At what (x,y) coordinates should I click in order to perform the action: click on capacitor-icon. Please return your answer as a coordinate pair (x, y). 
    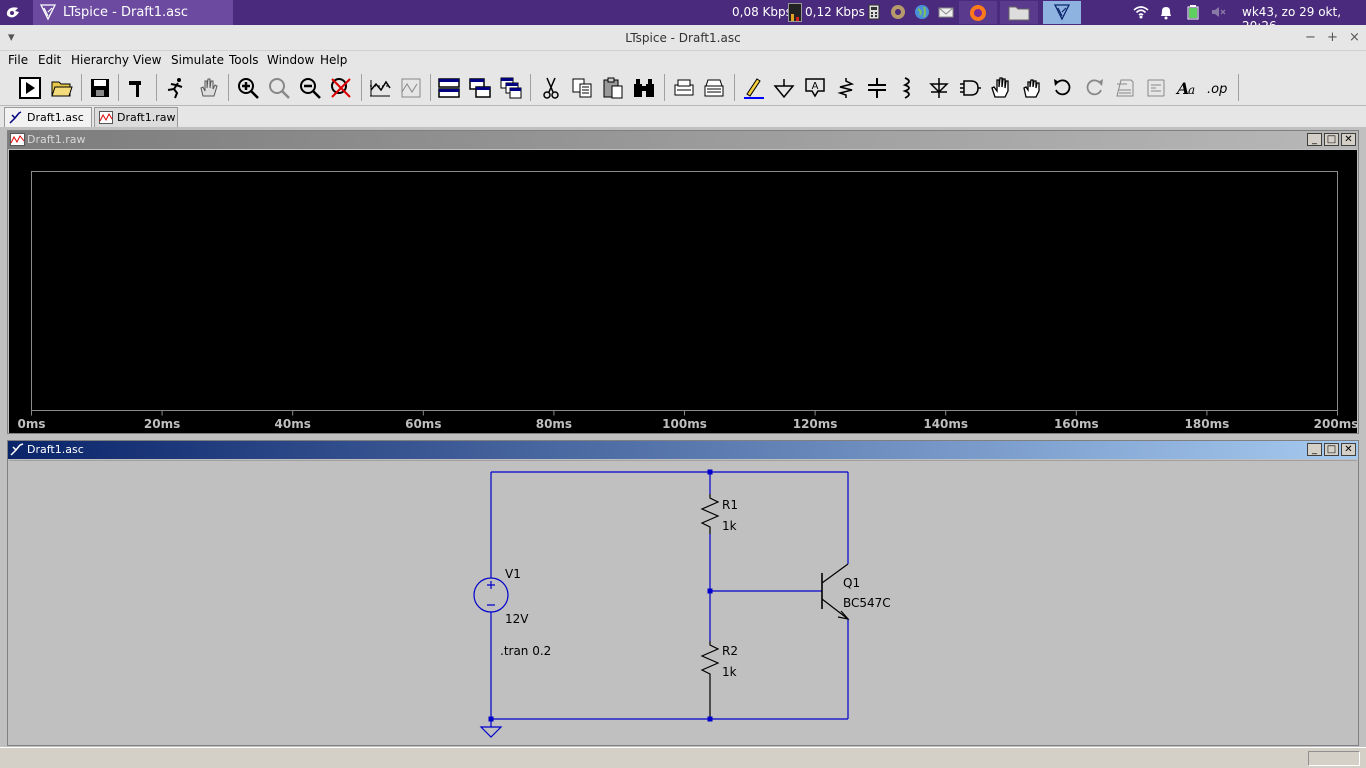
    Looking at the image, I should click on (876, 87).